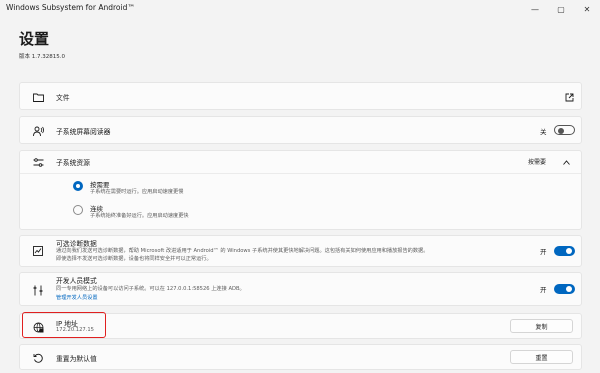  I want to click on accessibility-icon, so click(38, 131).